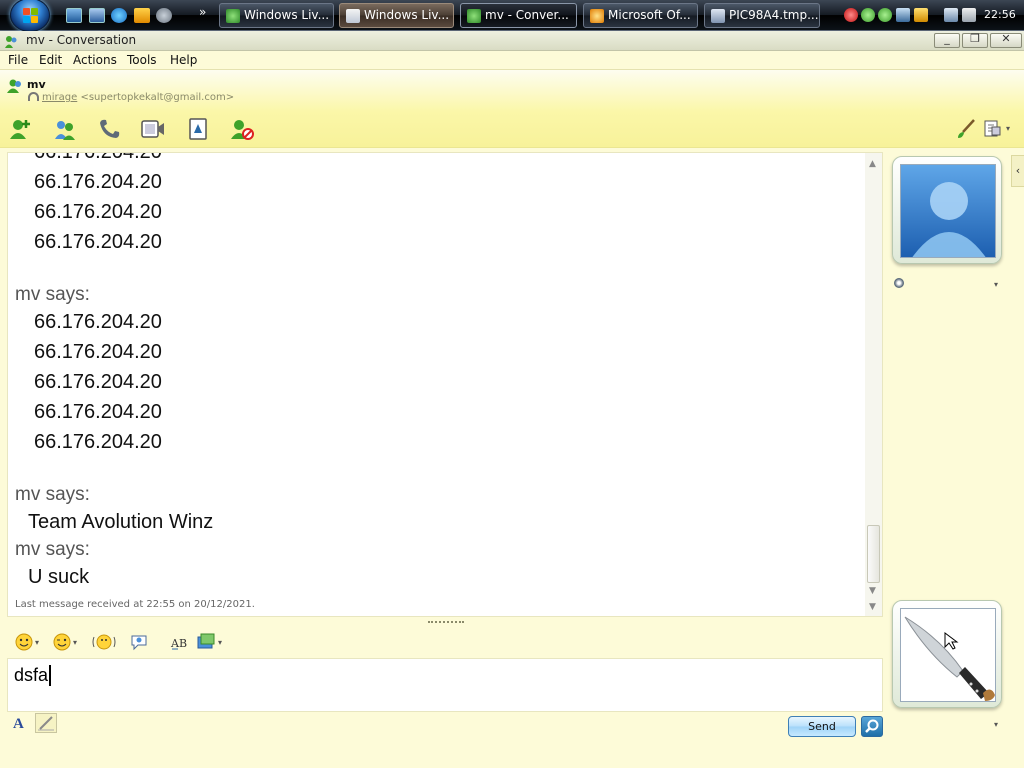  I want to click on menu-file: File, so click(18, 60).